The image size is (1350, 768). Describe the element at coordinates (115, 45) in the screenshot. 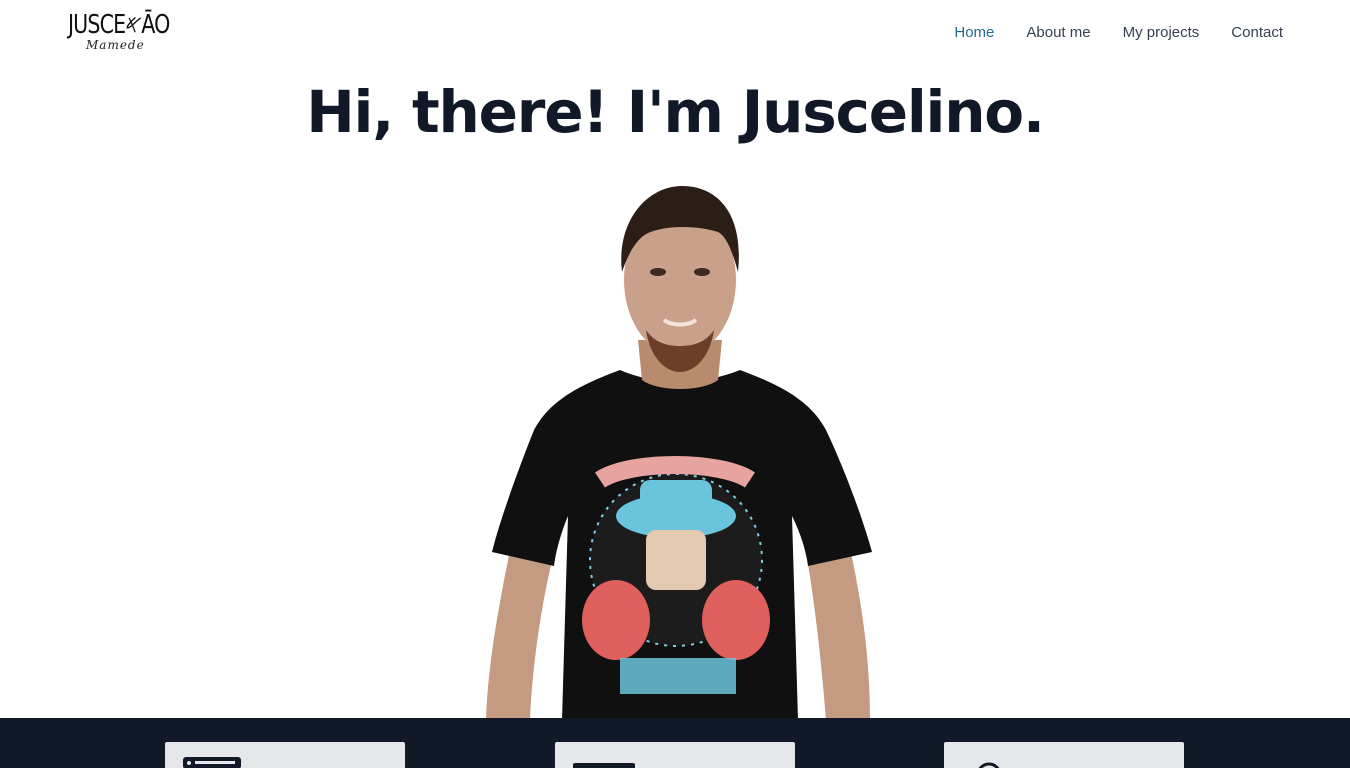

I see `logo-signature: Mamede` at that location.